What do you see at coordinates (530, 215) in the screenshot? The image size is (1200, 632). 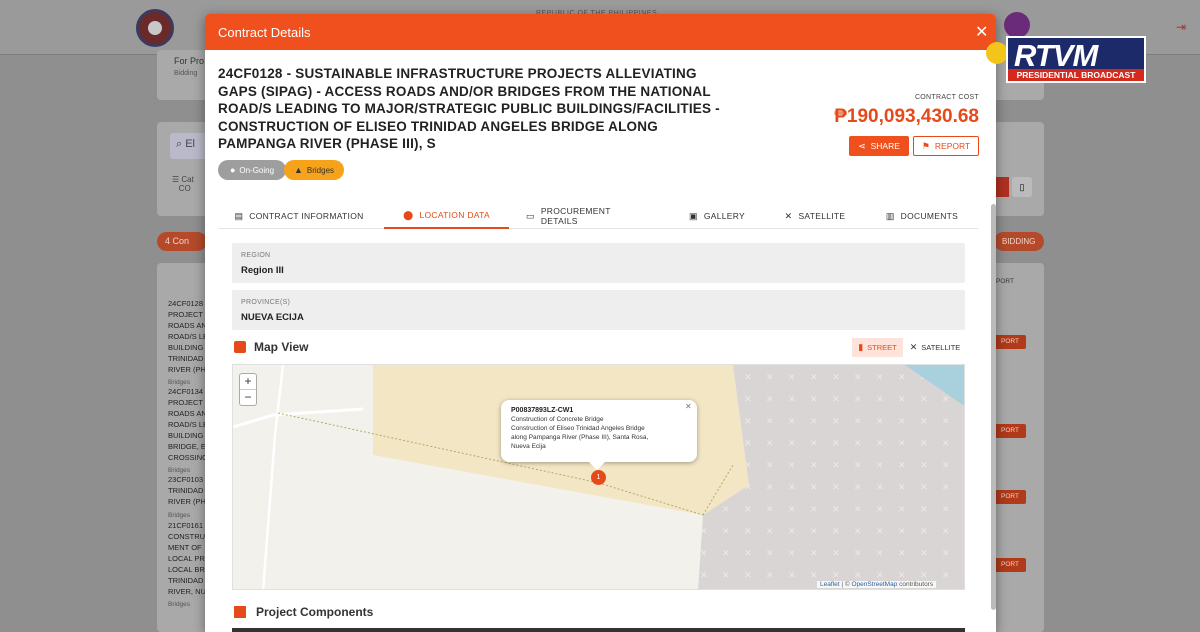 I see `folder-icon: ▭` at bounding box center [530, 215].